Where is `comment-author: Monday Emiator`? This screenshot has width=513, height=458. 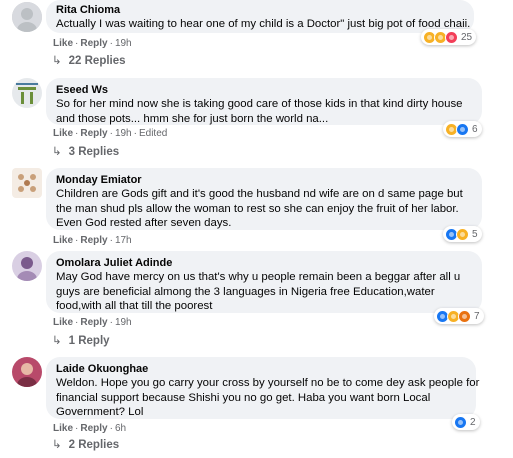 comment-author: Monday Emiator is located at coordinates (264, 180).